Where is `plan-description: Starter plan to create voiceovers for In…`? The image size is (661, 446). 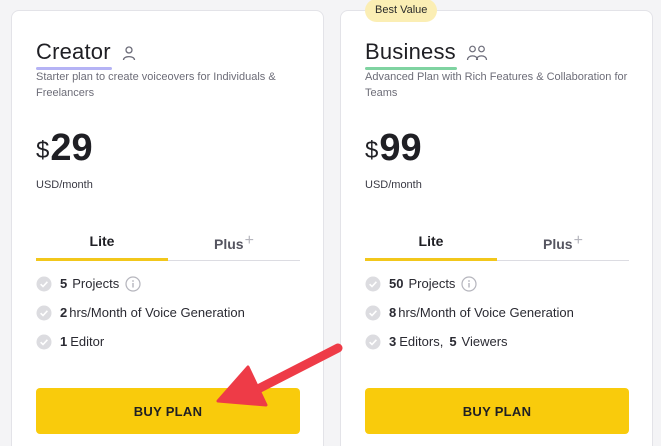
plan-description: Starter plan to create voiceovers for In… is located at coordinates (156, 85).